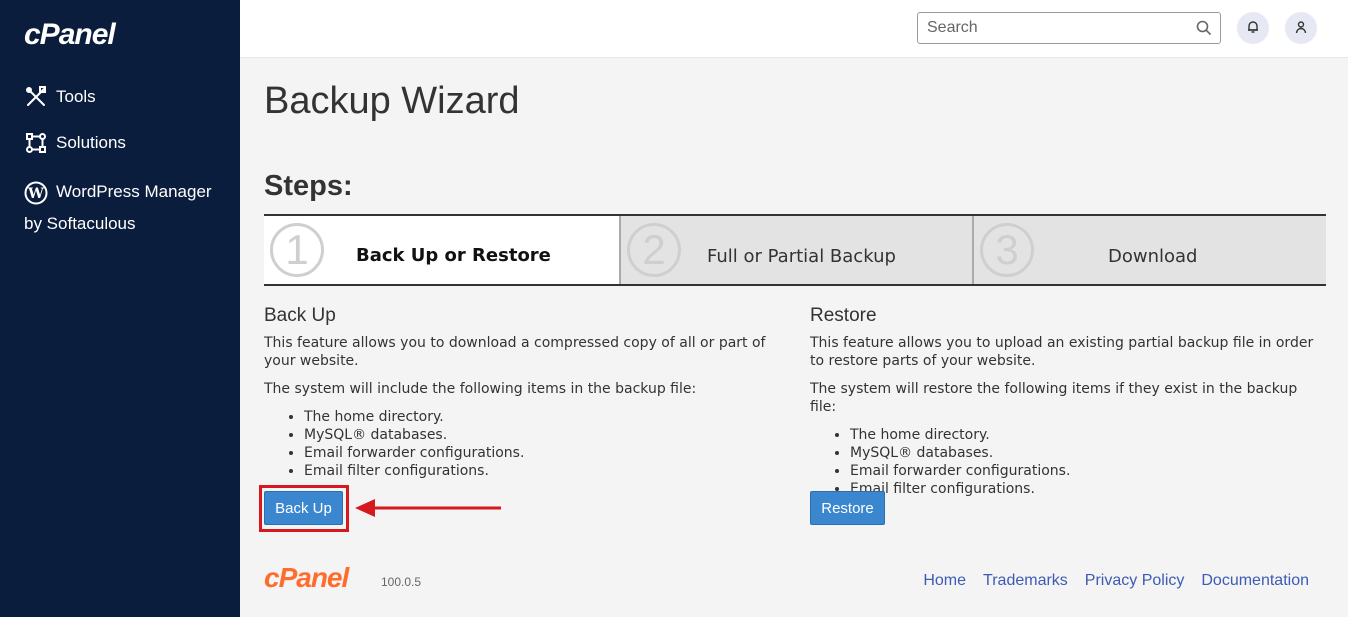 The image size is (1348, 617). I want to click on user-menu-button, so click(1301, 28).